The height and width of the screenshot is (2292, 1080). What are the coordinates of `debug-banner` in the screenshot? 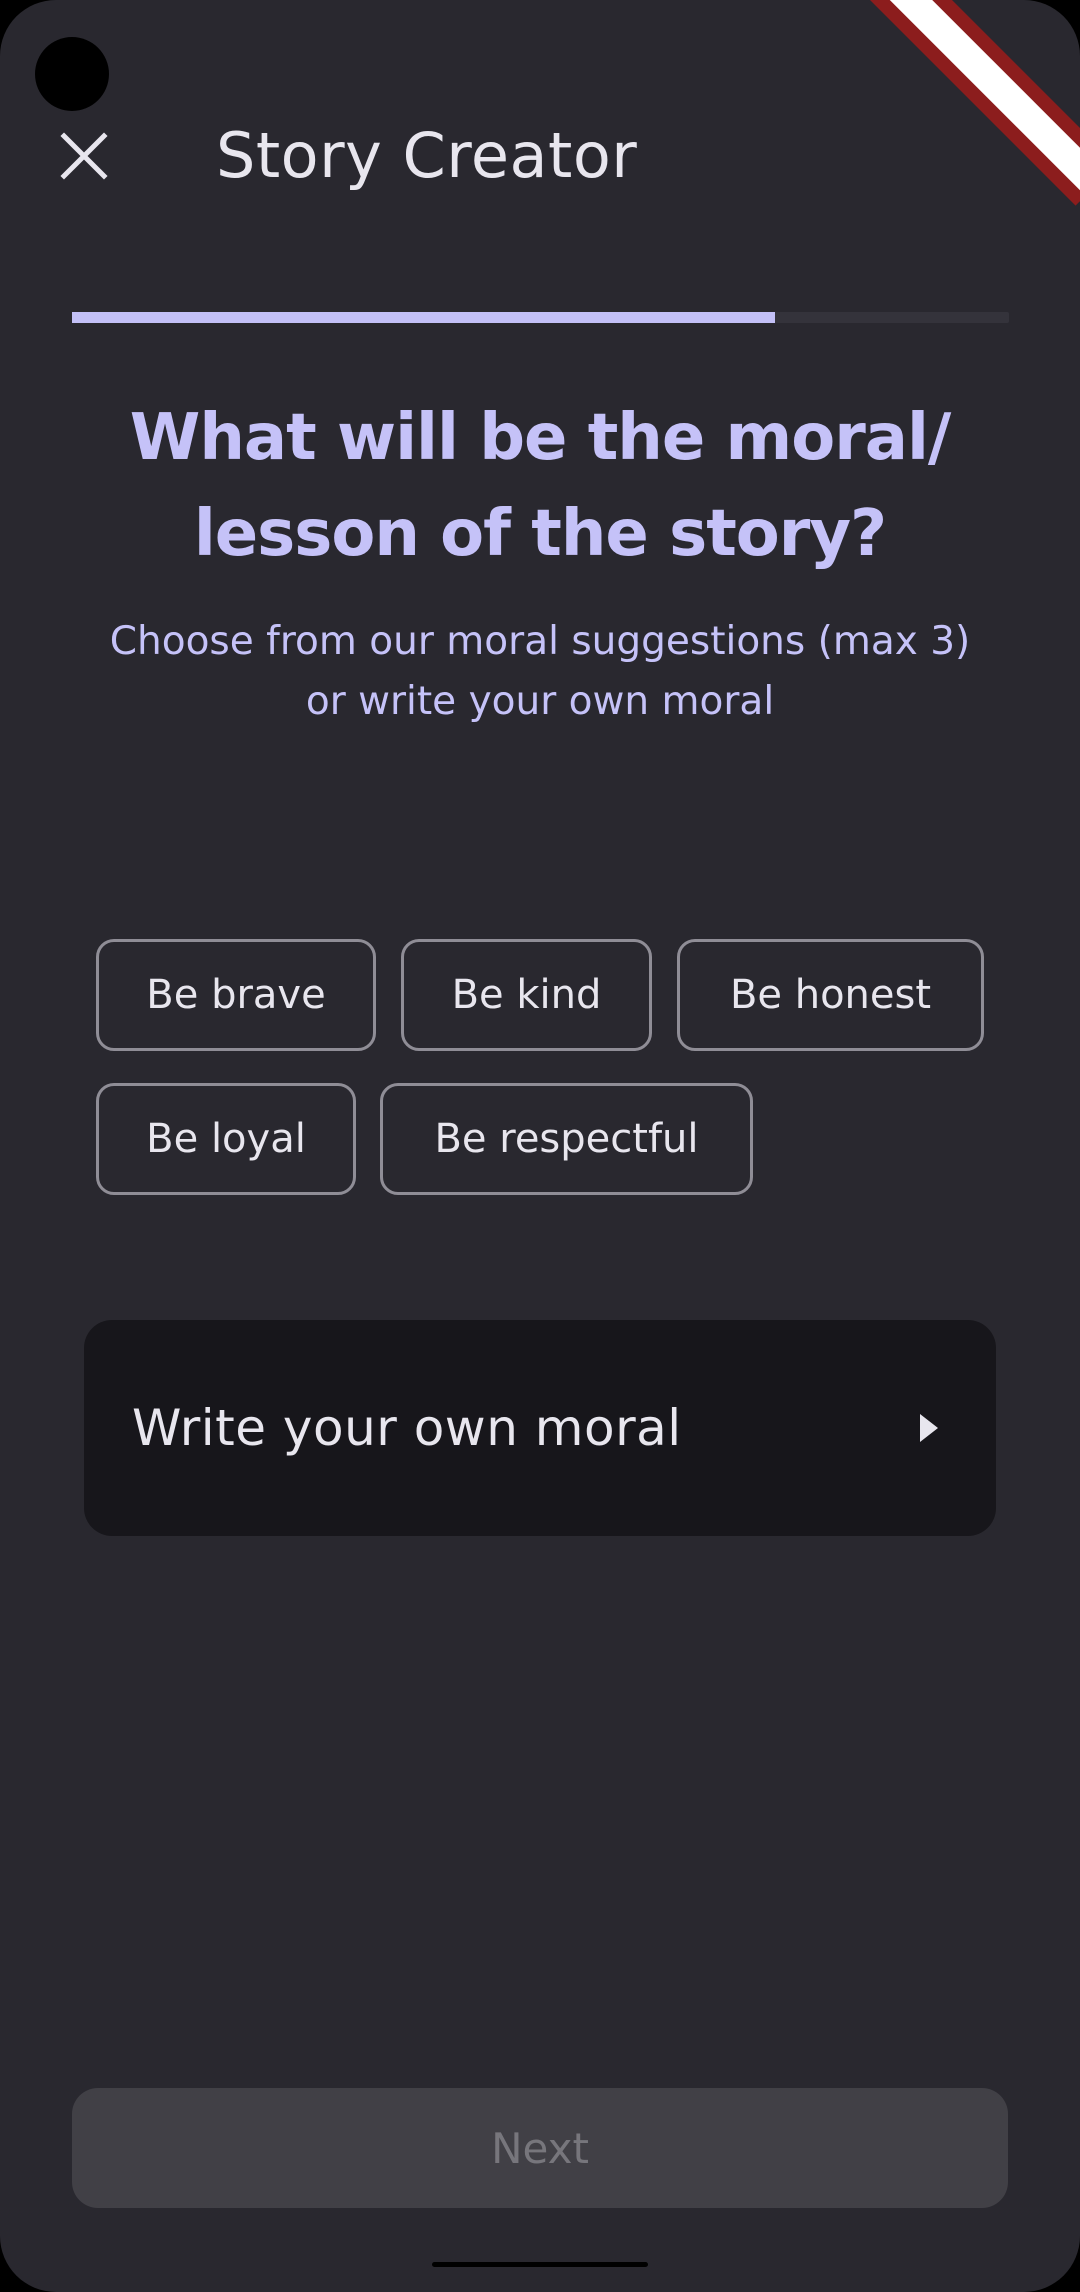 It's located at (971, 103).